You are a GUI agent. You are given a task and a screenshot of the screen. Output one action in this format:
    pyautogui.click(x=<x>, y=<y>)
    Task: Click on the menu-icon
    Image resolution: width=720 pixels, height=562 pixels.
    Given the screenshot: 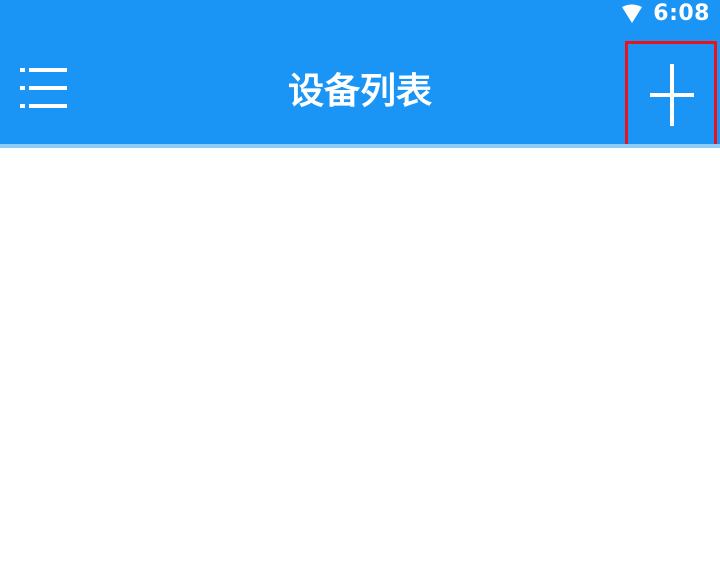 What is the action you would take?
    pyautogui.click(x=44, y=90)
    